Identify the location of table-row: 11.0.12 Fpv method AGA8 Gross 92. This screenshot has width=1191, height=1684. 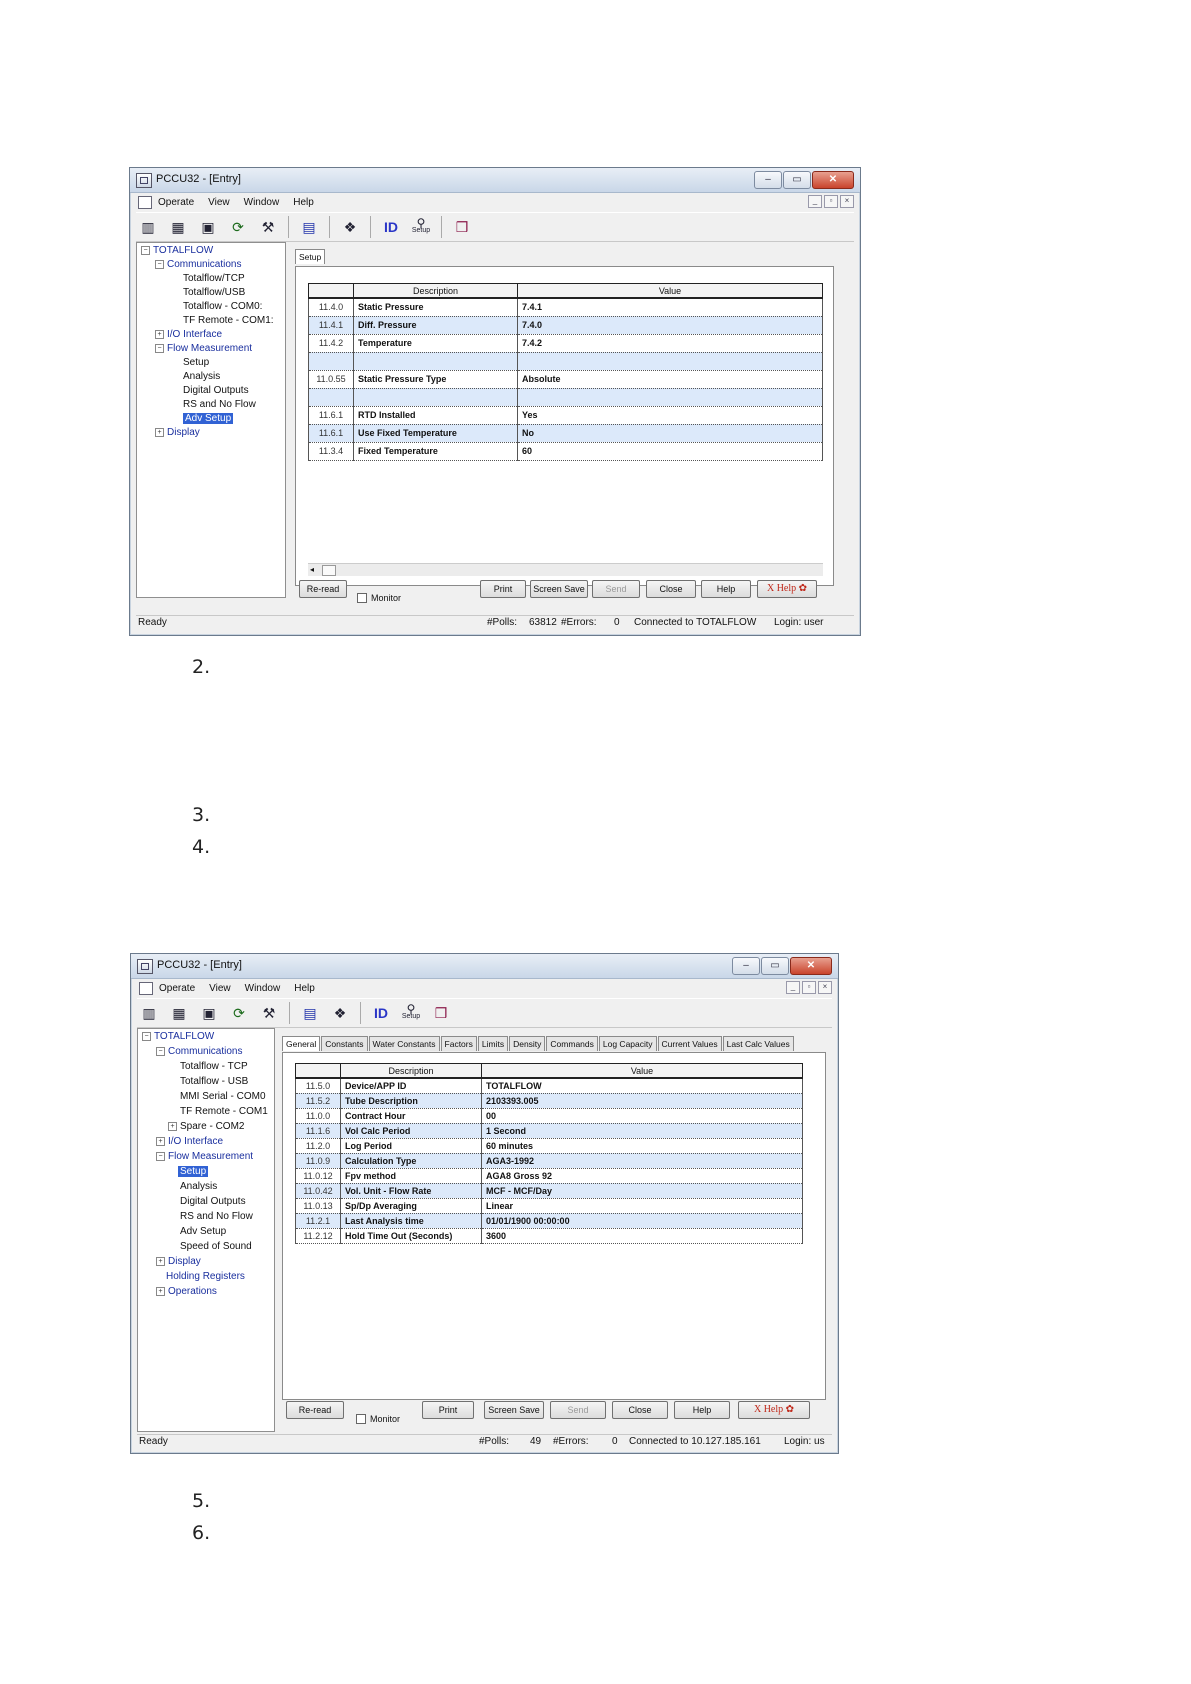
(549, 1176).